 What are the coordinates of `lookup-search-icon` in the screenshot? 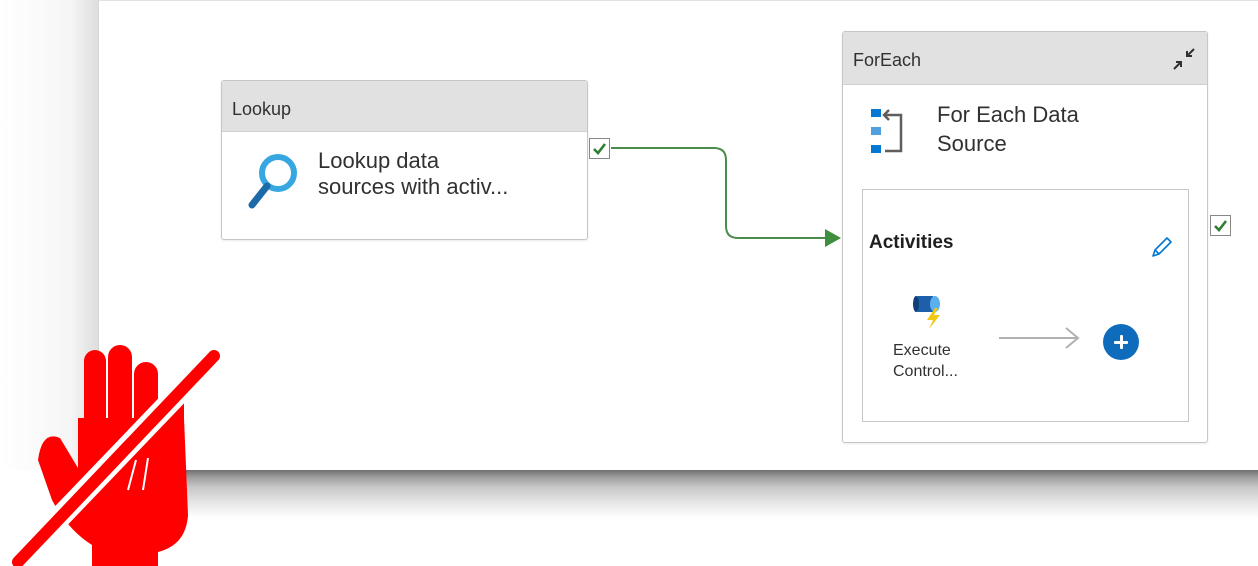 It's located at (272, 181).